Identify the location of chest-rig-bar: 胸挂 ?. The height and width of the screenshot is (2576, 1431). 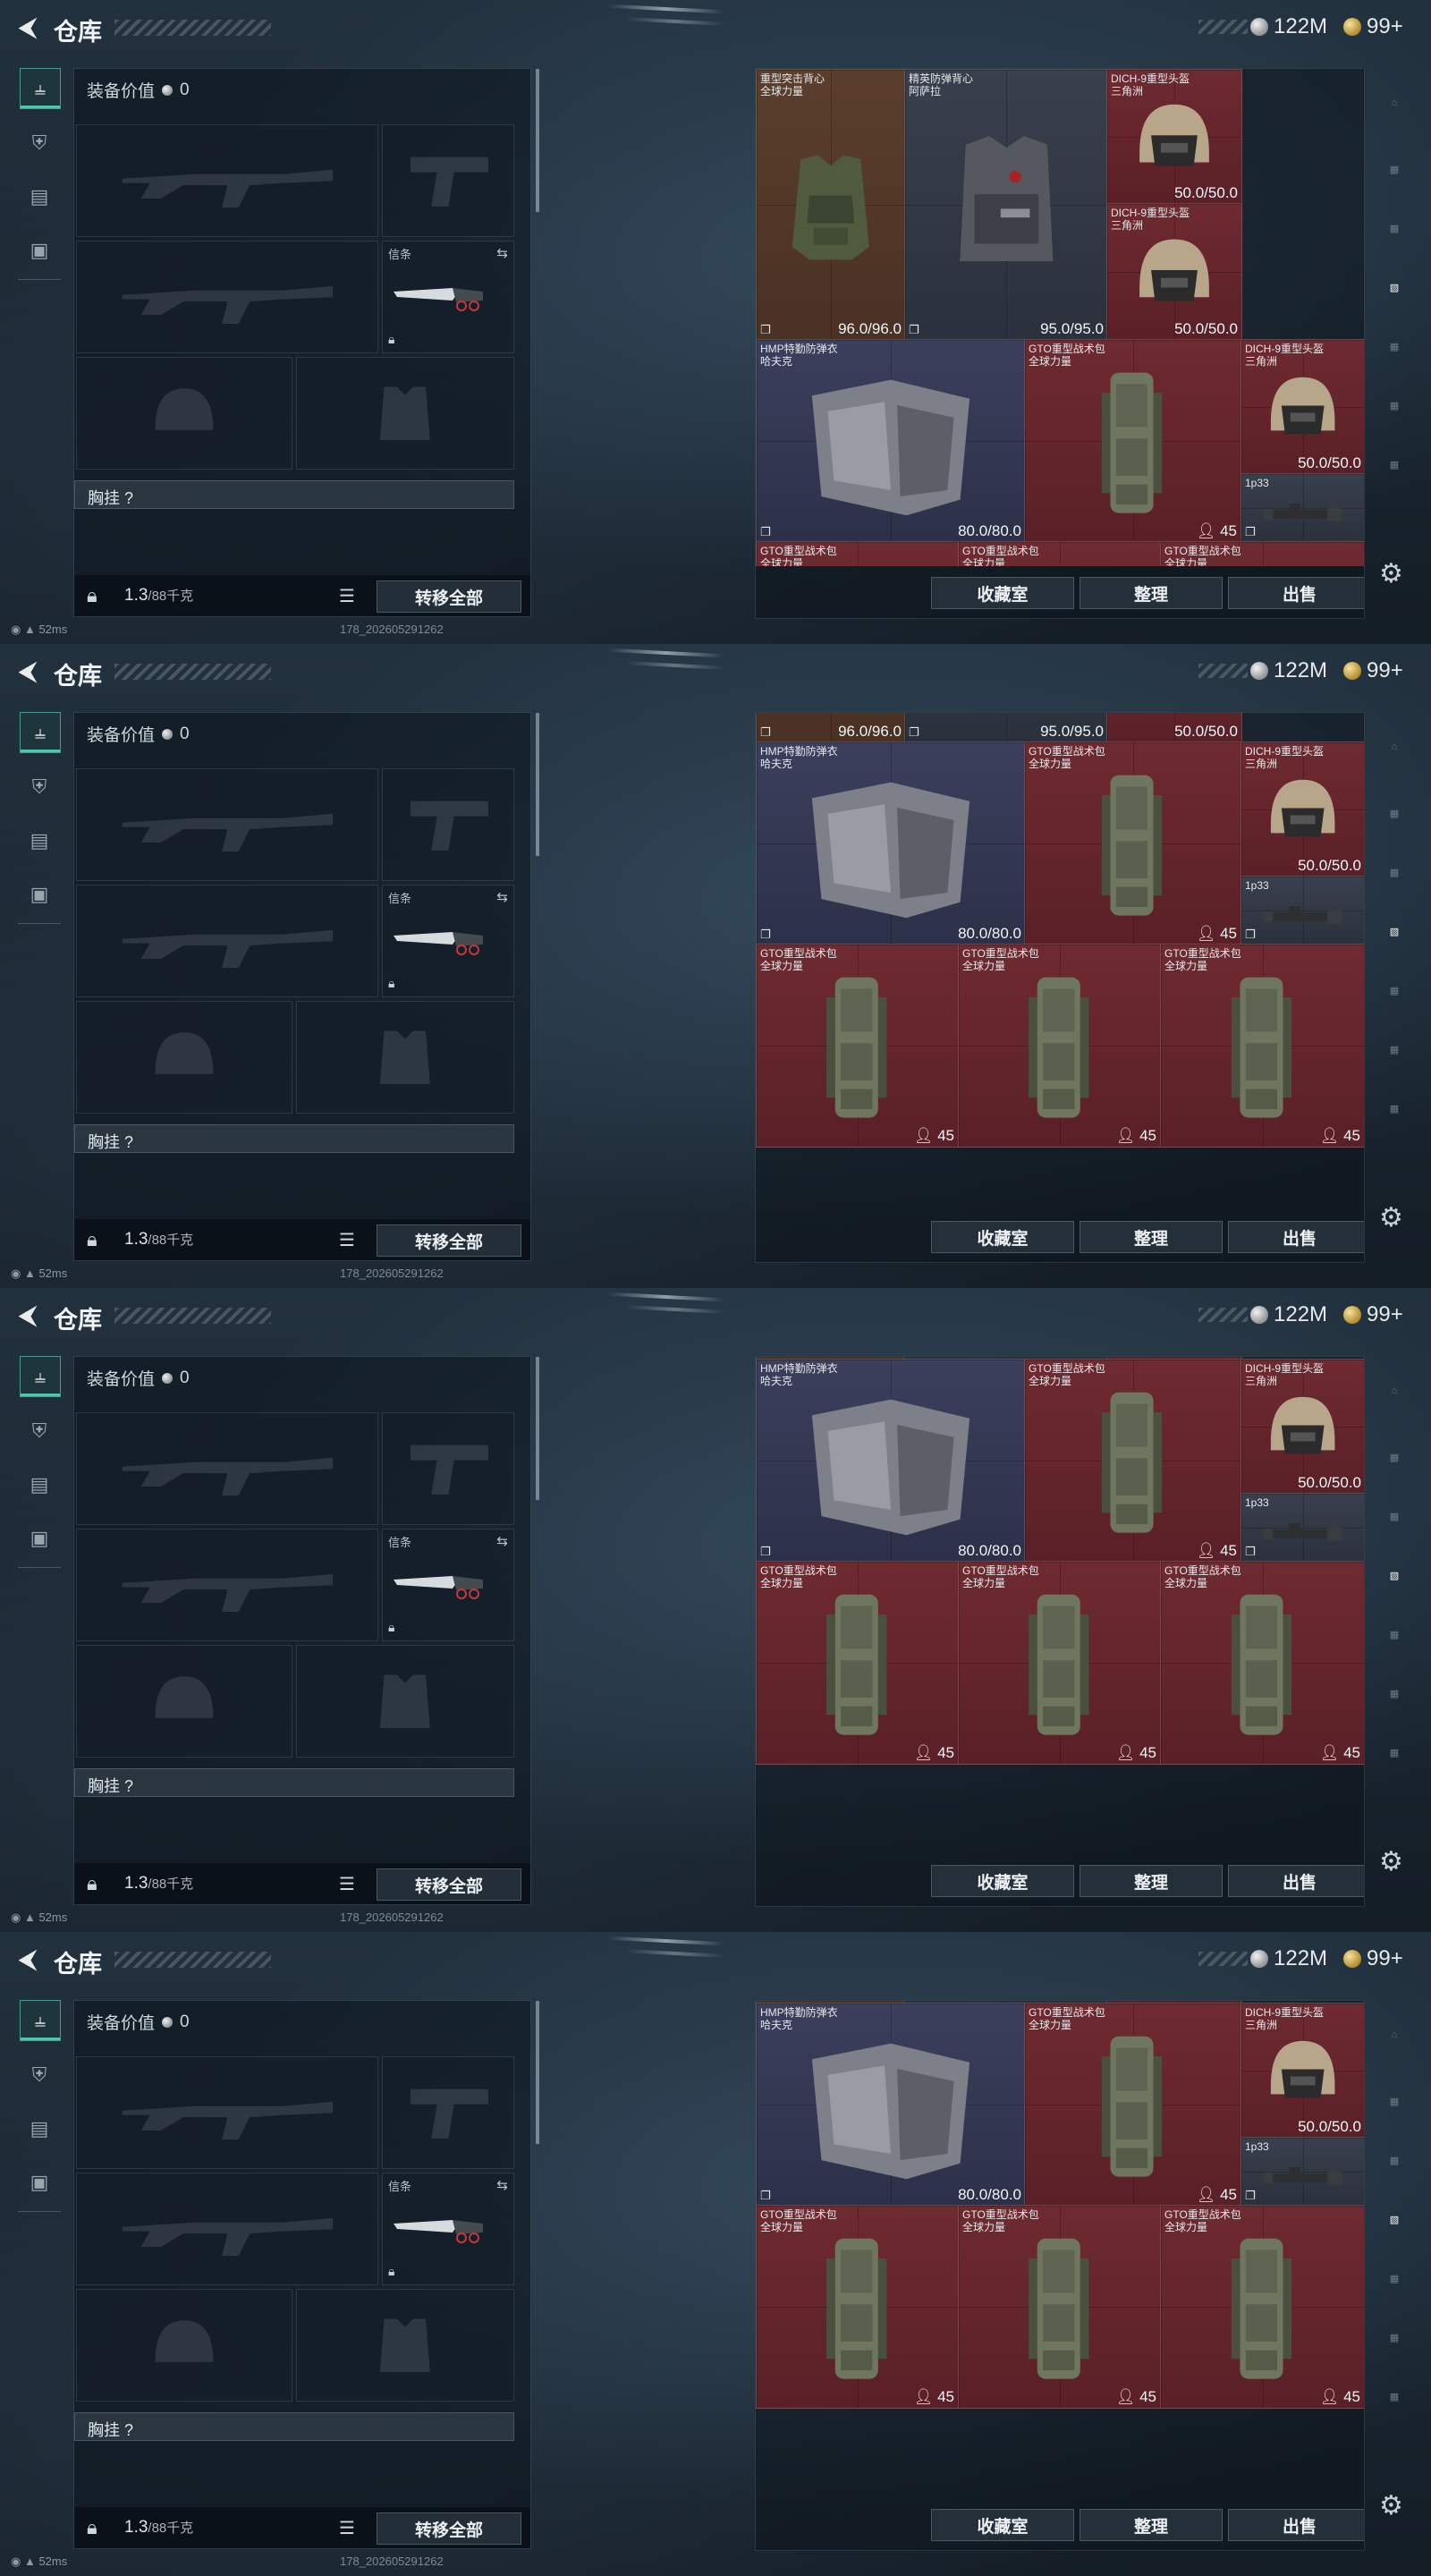
(294, 1782).